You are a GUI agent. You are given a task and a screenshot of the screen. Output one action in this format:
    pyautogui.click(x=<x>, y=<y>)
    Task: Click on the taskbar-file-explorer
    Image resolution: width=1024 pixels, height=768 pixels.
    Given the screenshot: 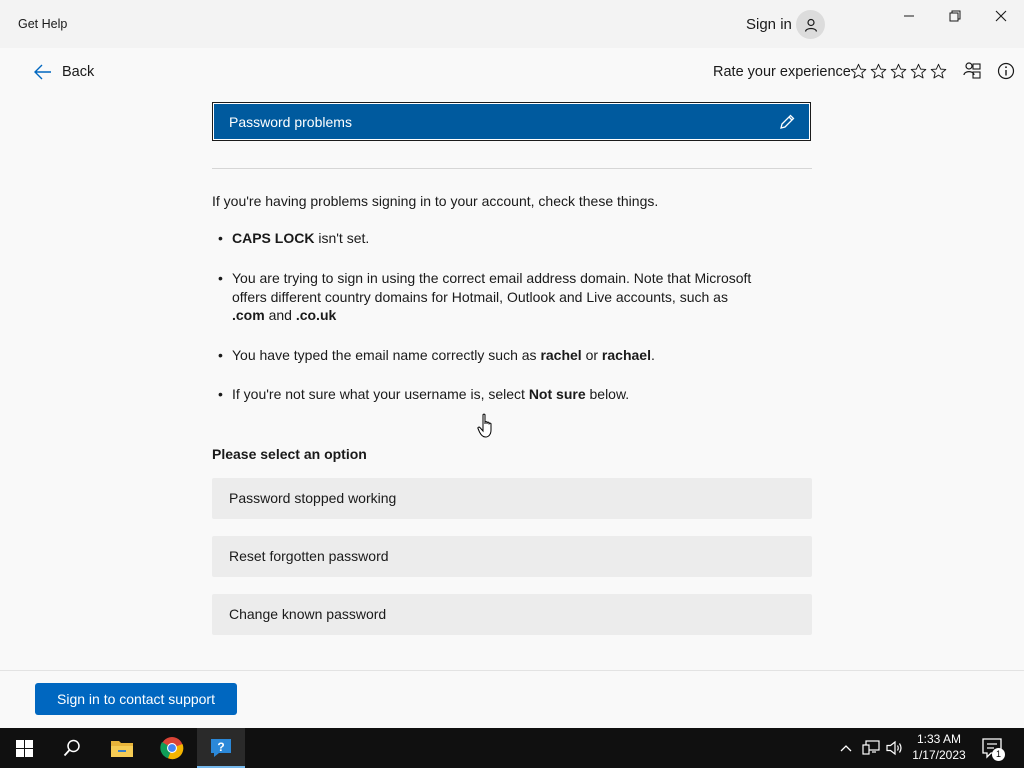 What is the action you would take?
    pyautogui.click(x=122, y=748)
    